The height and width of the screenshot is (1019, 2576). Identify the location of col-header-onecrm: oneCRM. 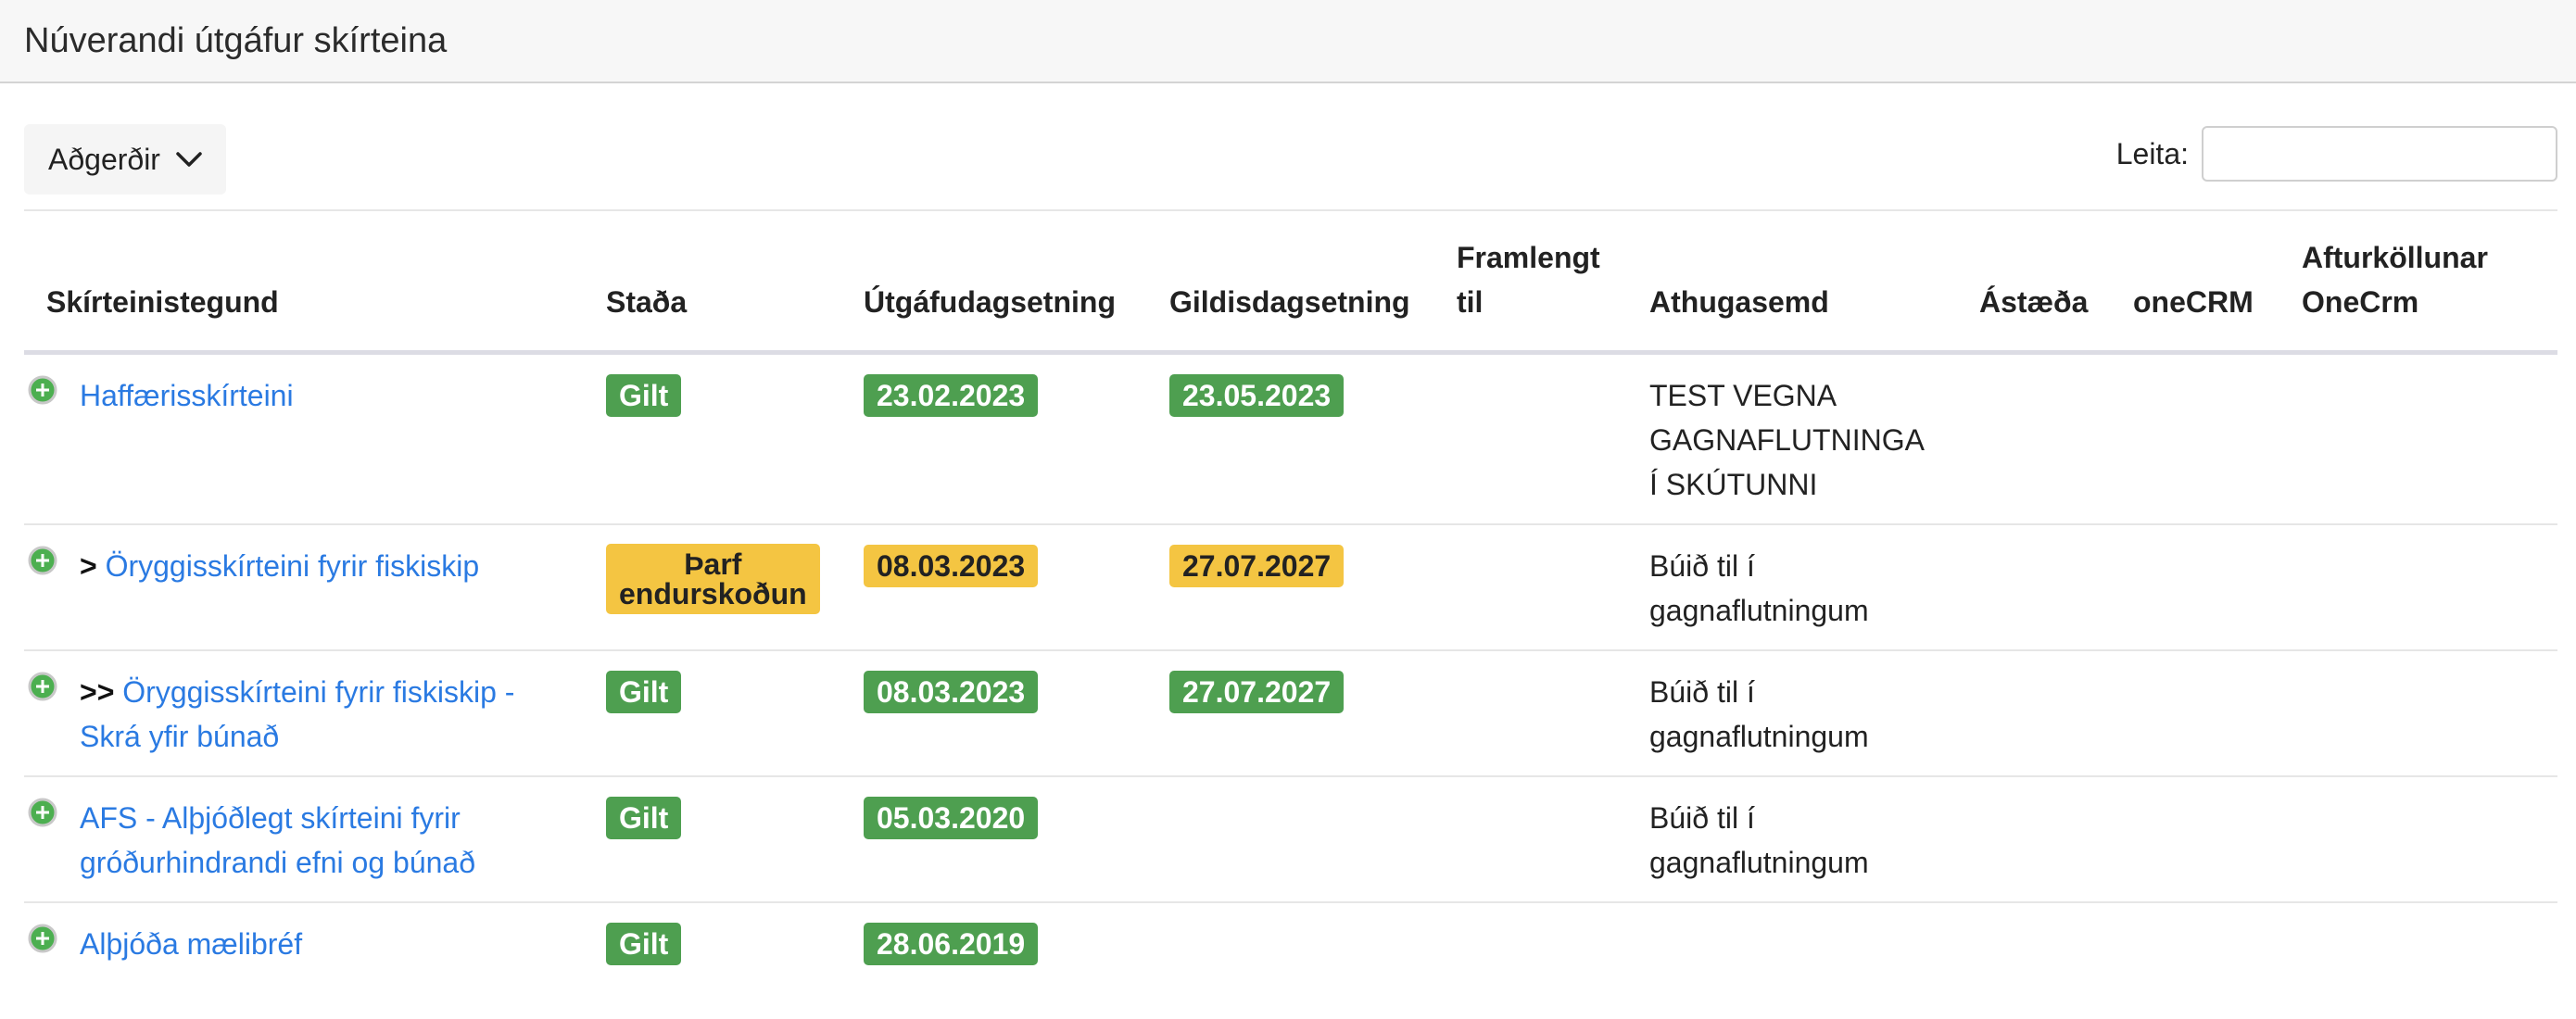
(2195, 288).